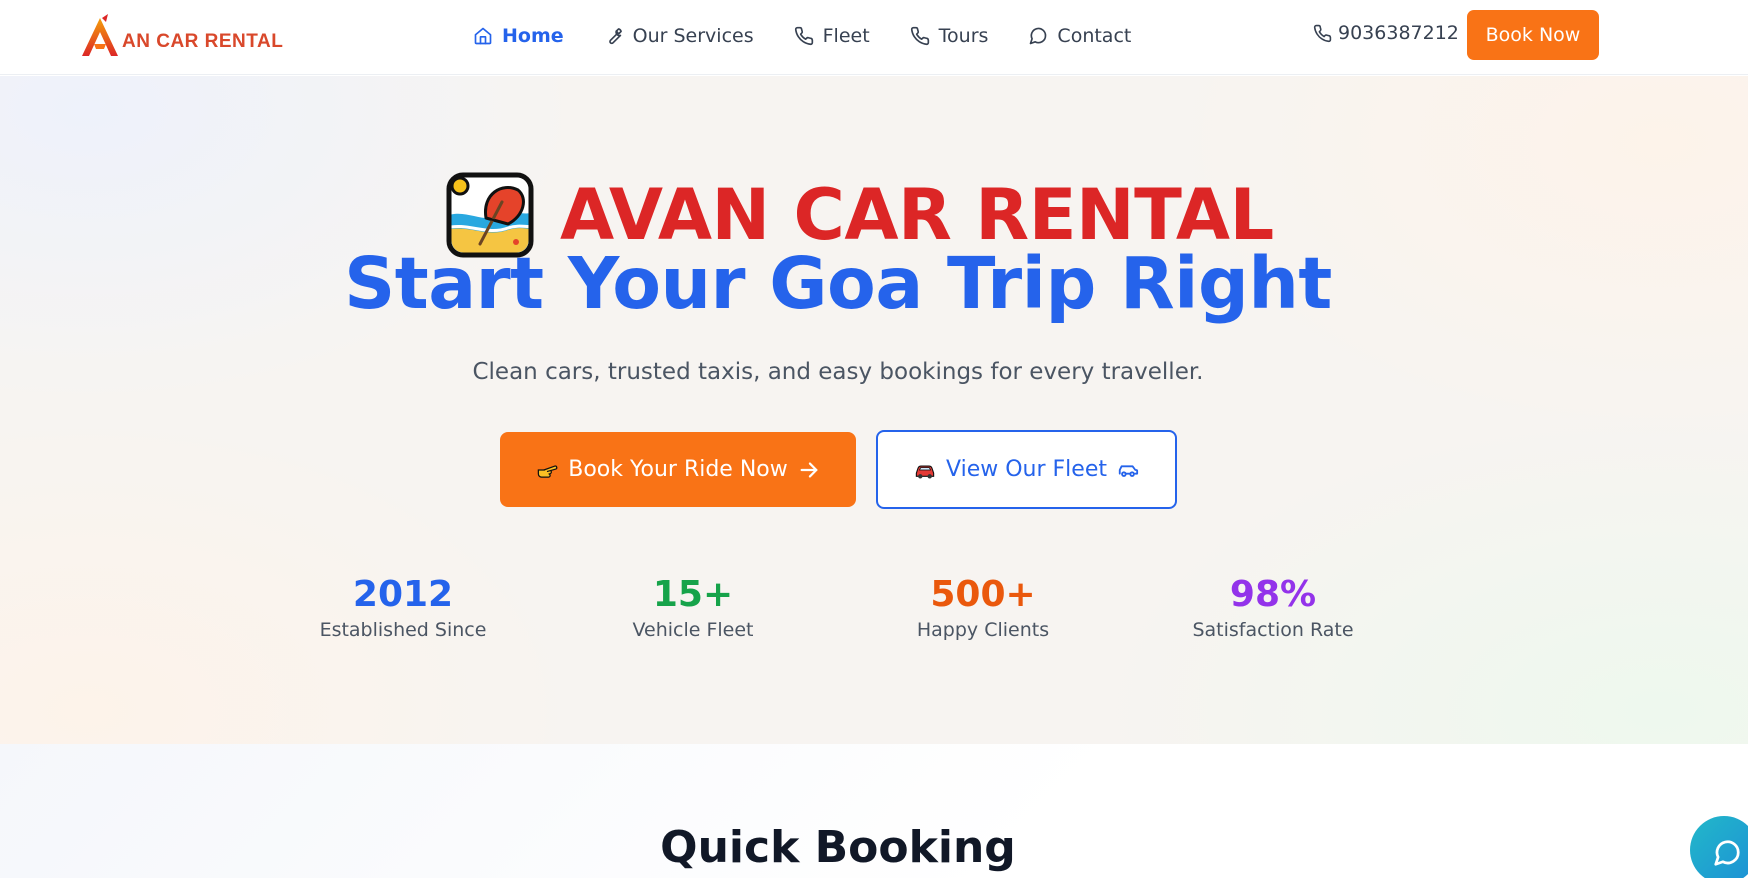 The width and height of the screenshot is (1748, 878). What do you see at coordinates (838, 847) in the screenshot?
I see `quick-booking-title: Quick Booking` at bounding box center [838, 847].